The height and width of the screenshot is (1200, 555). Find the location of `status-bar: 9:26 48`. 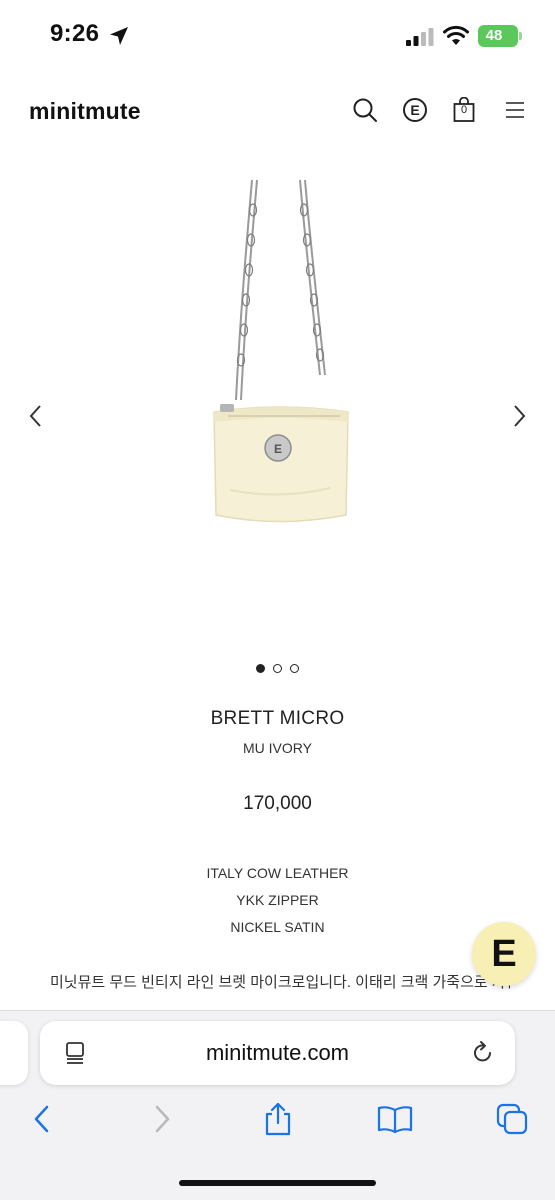

status-bar: 9:26 48 is located at coordinates (277, 36).